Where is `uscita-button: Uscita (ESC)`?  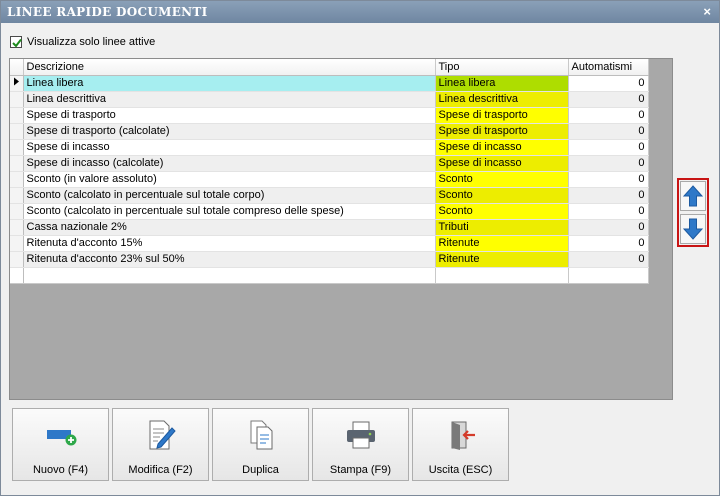 uscita-button: Uscita (ESC) is located at coordinates (460, 444).